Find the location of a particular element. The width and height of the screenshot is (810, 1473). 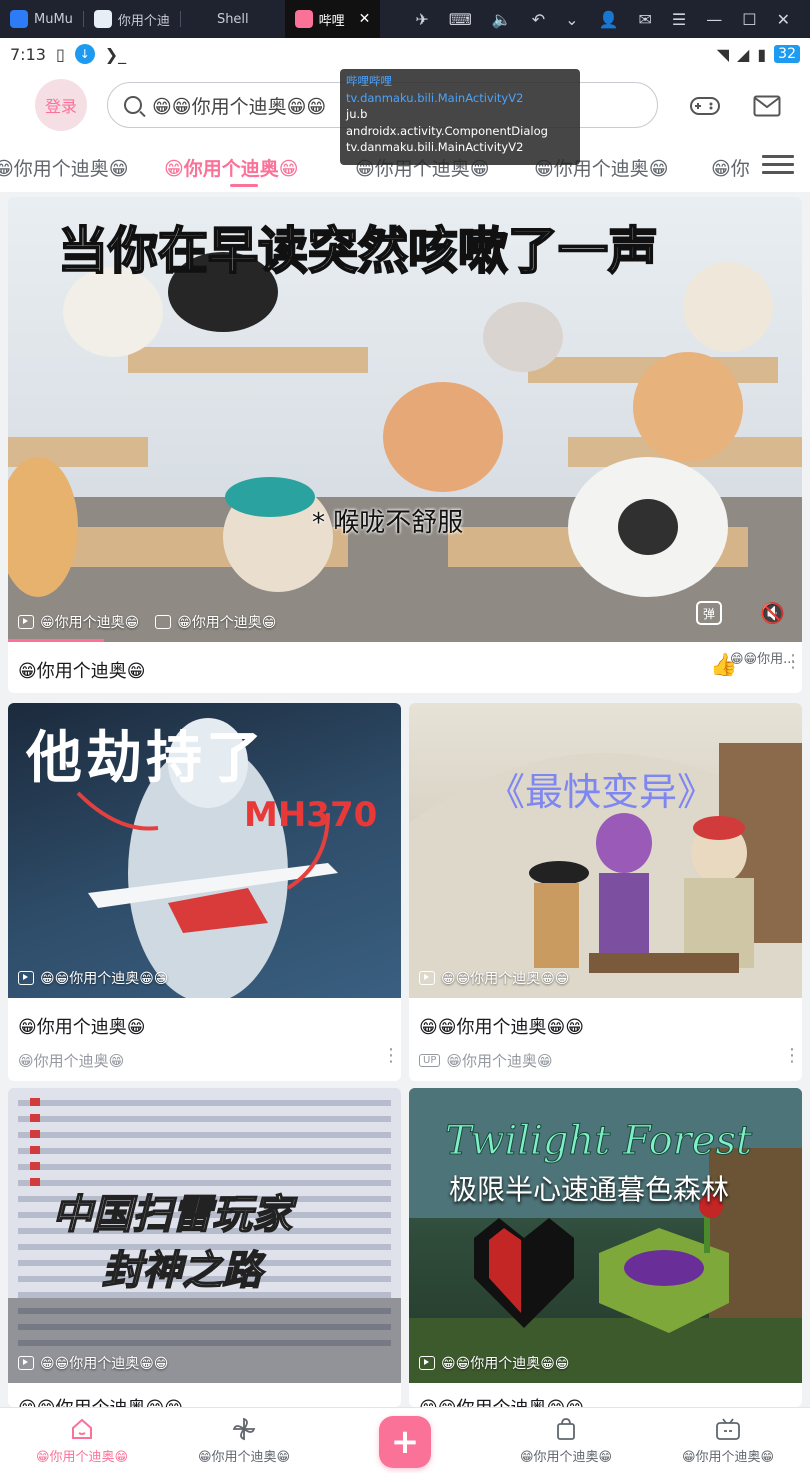

mail-icon: ✉ is located at coordinates (645, 19).